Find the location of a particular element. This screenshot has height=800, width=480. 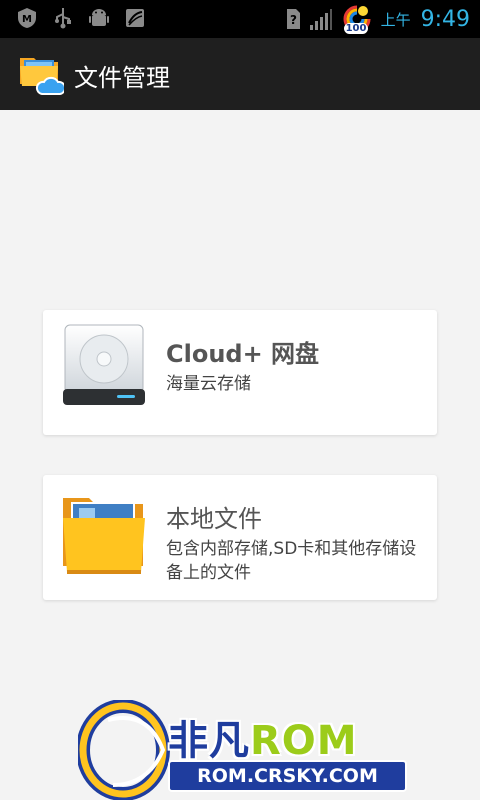

watermark-suffix: ROM is located at coordinates (304, 741).